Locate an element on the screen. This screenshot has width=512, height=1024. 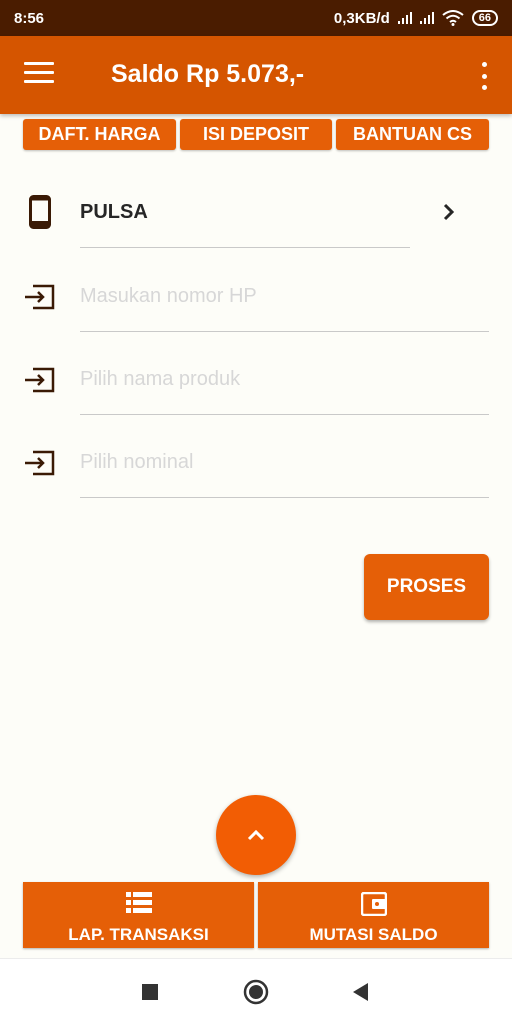
page-title: Saldo Rp 5.073,- is located at coordinates (208, 74).